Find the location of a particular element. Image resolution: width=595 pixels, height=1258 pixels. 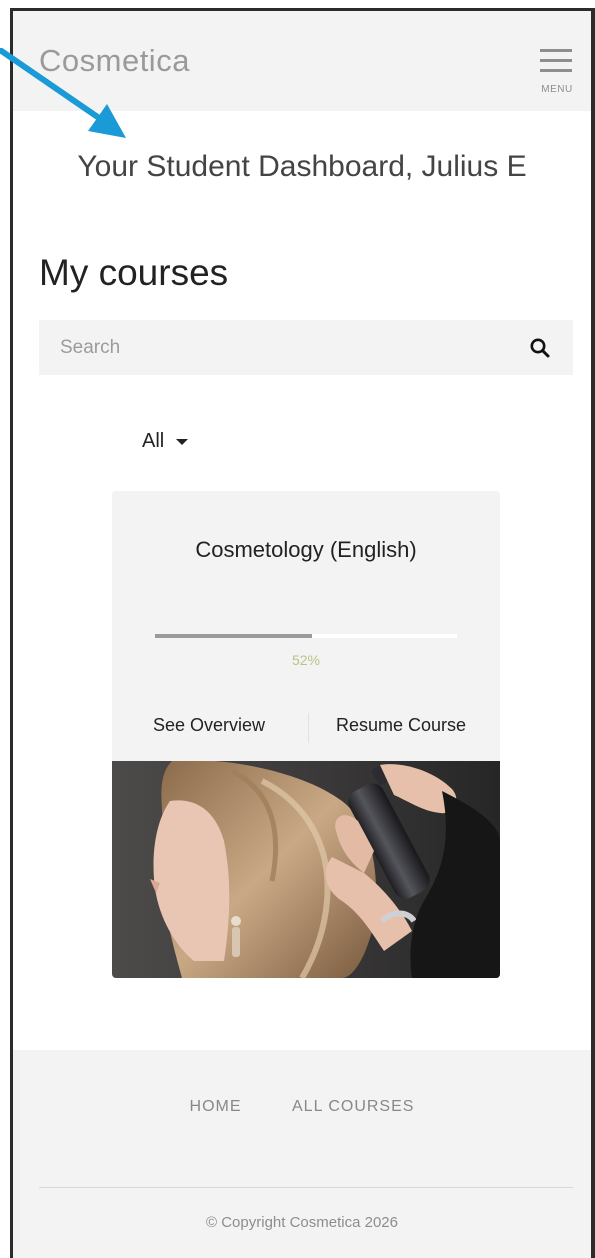

frame-border-right is located at coordinates (593, 633).